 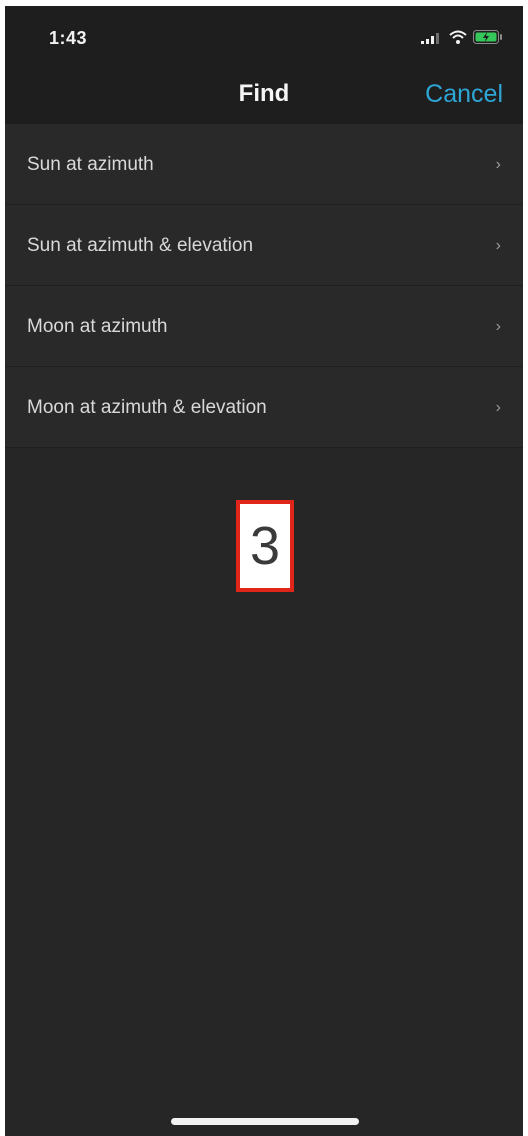 What do you see at coordinates (147, 407) in the screenshot?
I see `list-item-label: Moon at azimuth & elevation` at bounding box center [147, 407].